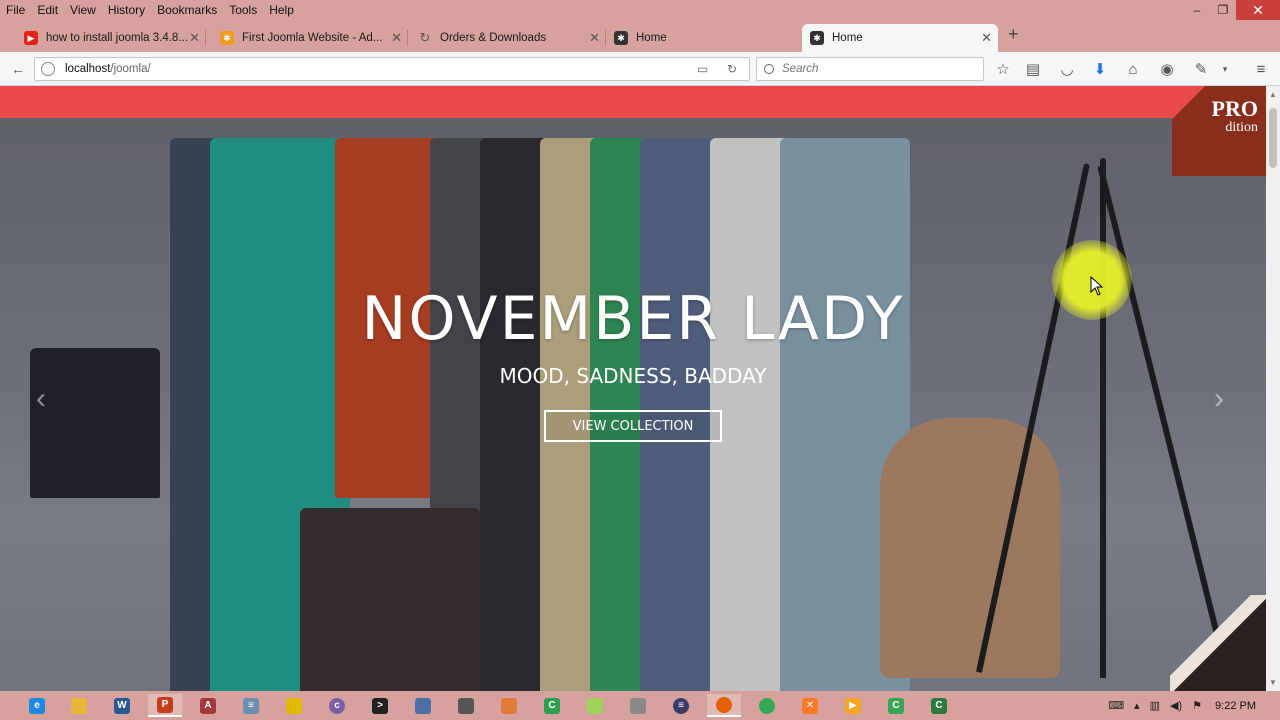 The width and height of the screenshot is (1280, 720). What do you see at coordinates (767, 705) in the screenshot?
I see `chrome-icon` at bounding box center [767, 705].